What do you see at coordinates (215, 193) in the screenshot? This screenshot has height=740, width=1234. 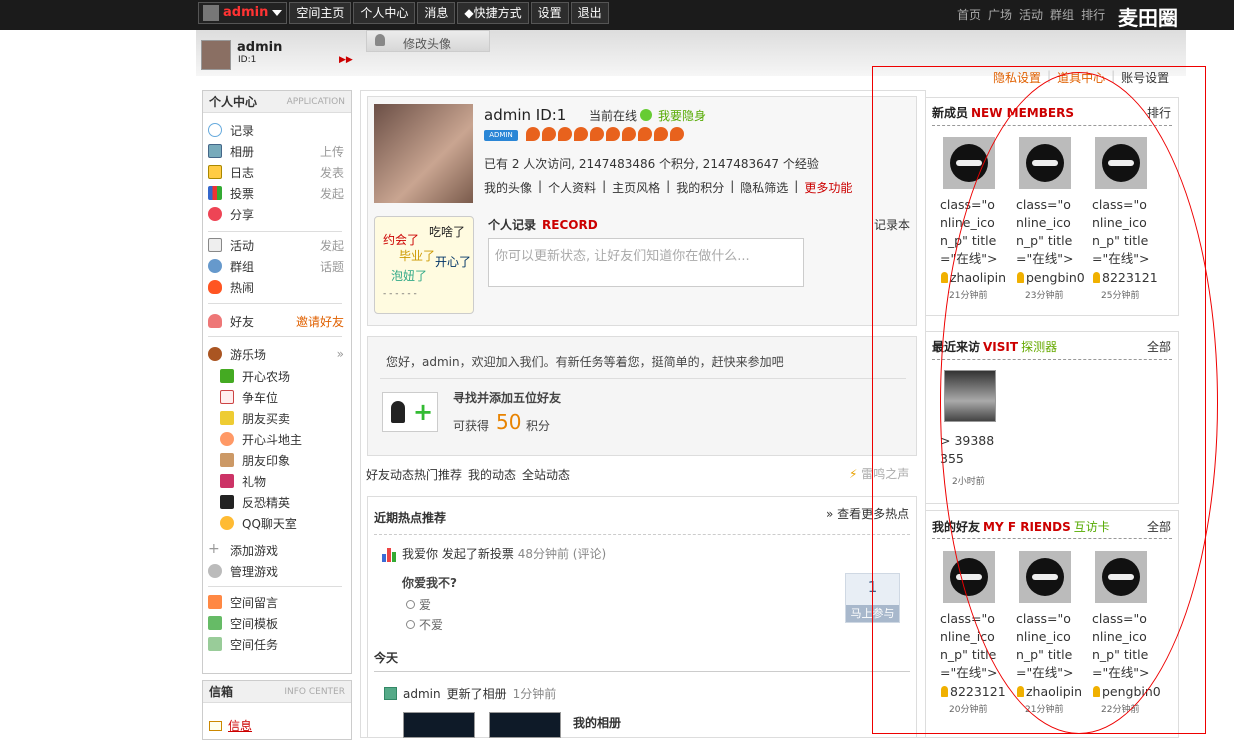 I see `bar-chart-icon` at bounding box center [215, 193].